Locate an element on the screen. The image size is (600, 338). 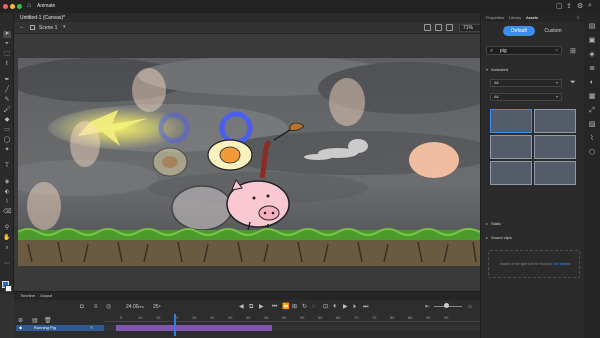
subselection-tool-icon: ⌖ is located at coordinates (7, 44).